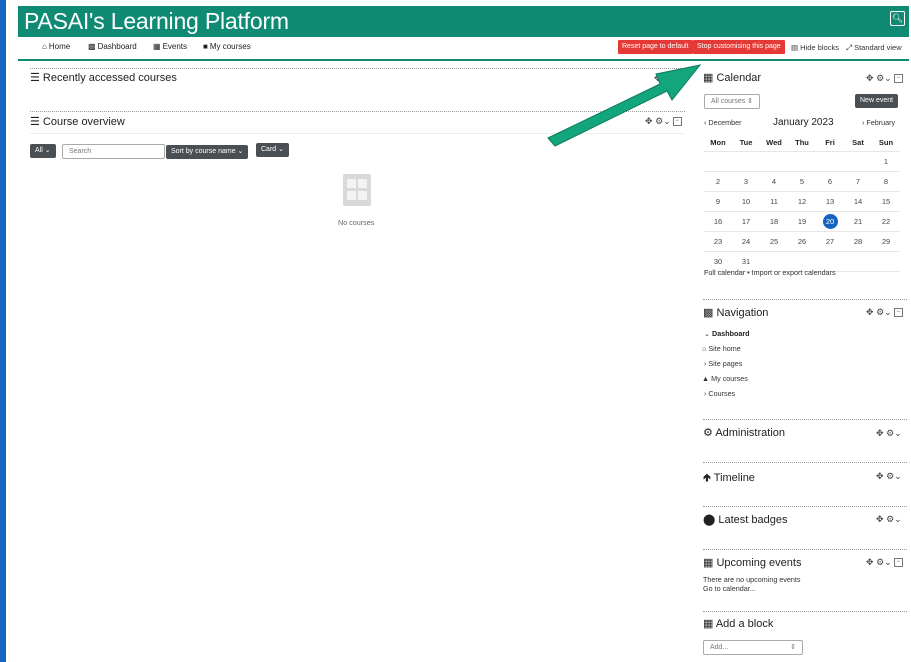 This screenshot has height=662, width=911. What do you see at coordinates (746, 221) in the screenshot?
I see `calendar-day-cell: 17` at bounding box center [746, 221].